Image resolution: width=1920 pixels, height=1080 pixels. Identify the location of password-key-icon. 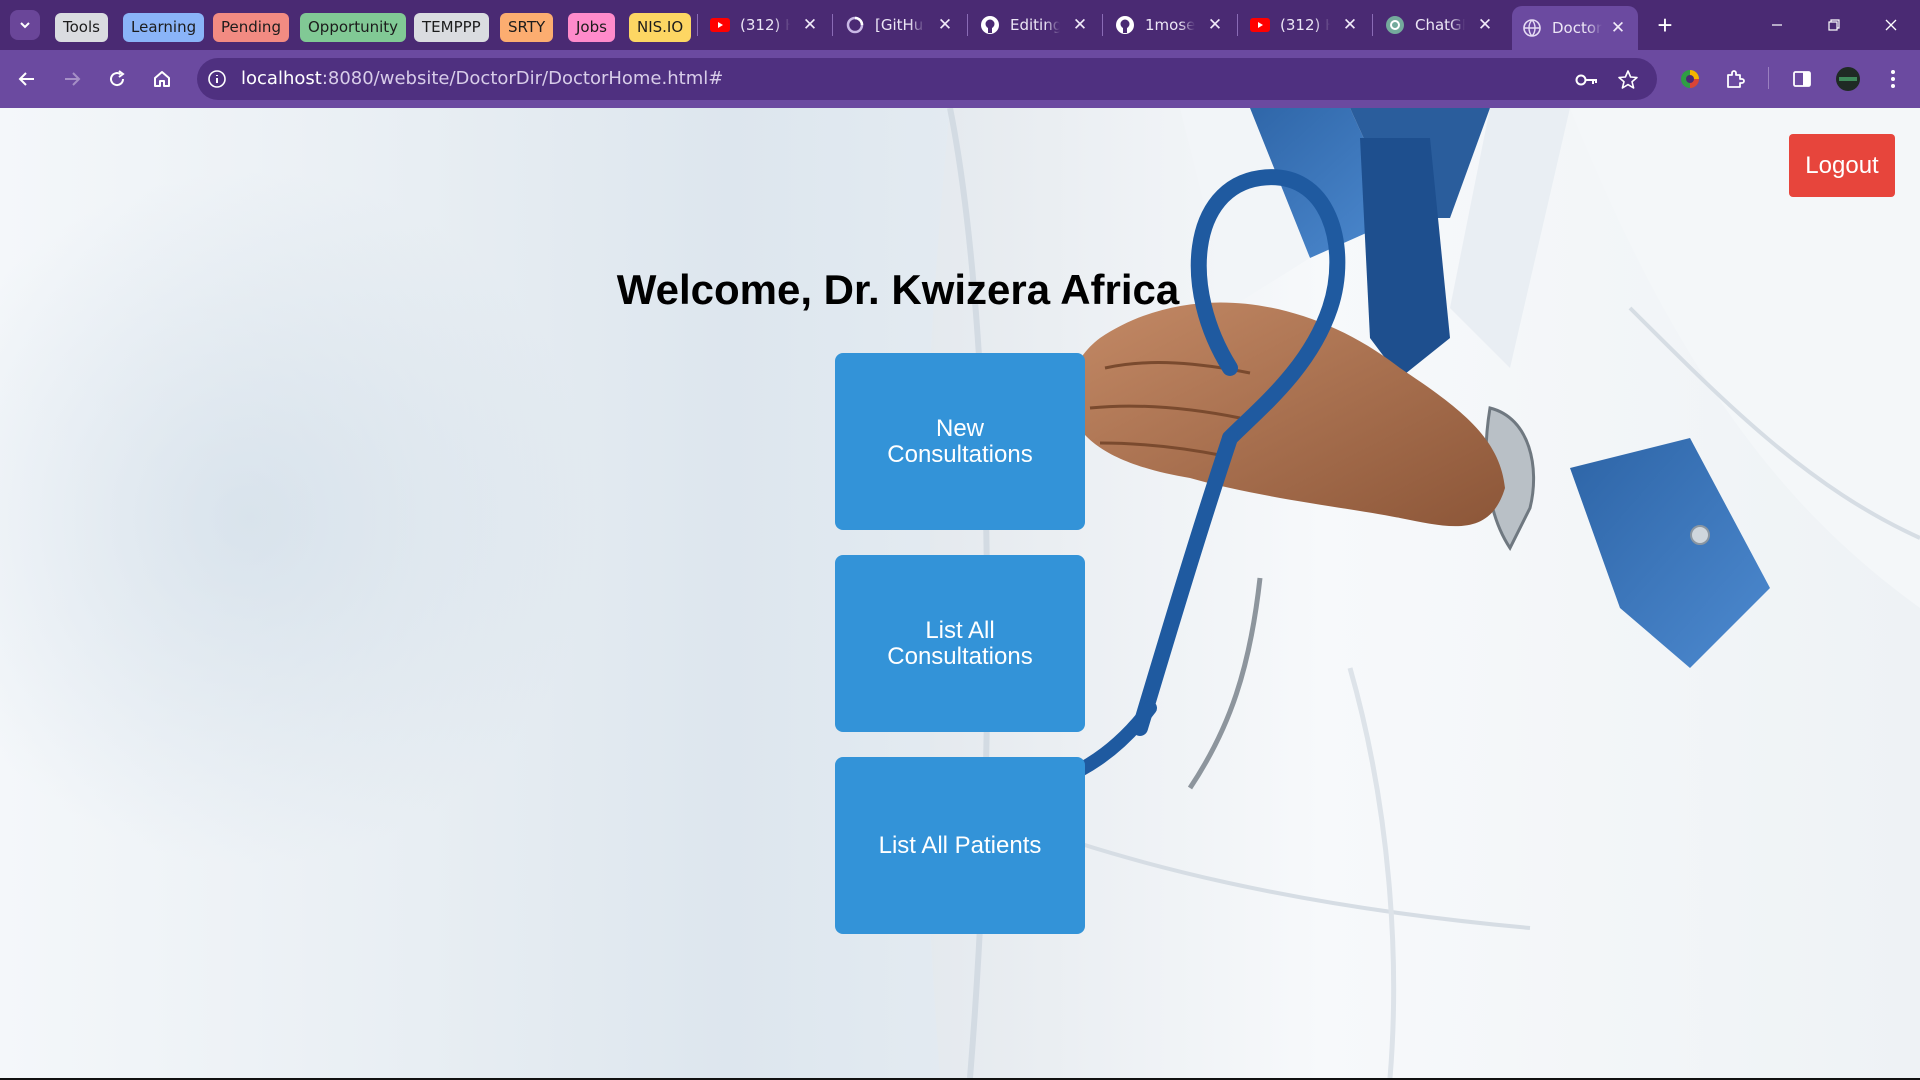
(1587, 80).